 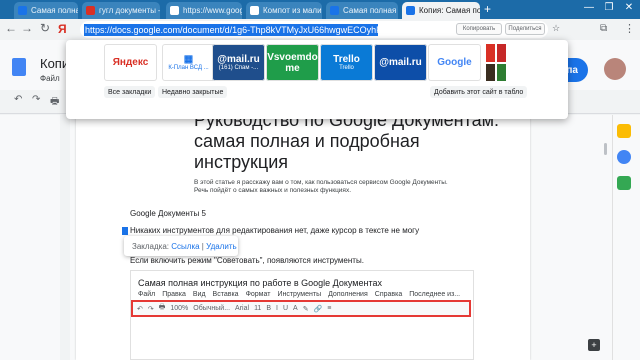 I want to click on tab-1: Самая полная инст×, so click(x=46, y=10).